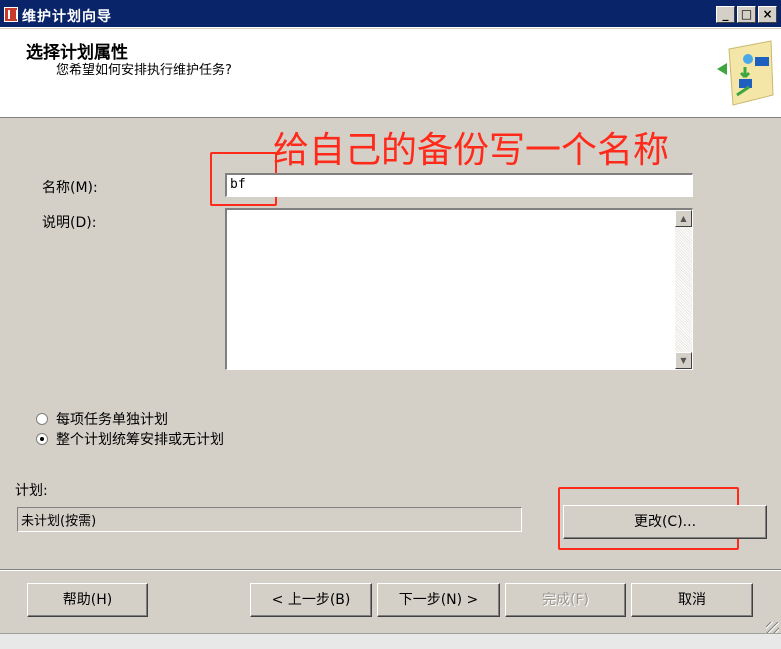  What do you see at coordinates (692, 600) in the screenshot?
I see `cancel-button: 取消` at bounding box center [692, 600].